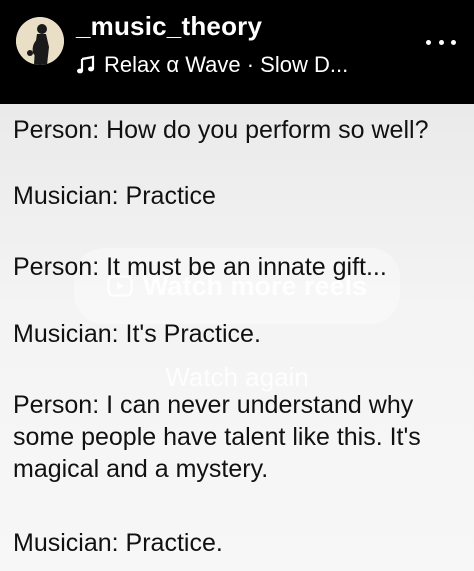 Image resolution: width=474 pixels, height=571 pixels. What do you see at coordinates (169, 26) in the screenshot?
I see `account-username: _music_theory` at bounding box center [169, 26].